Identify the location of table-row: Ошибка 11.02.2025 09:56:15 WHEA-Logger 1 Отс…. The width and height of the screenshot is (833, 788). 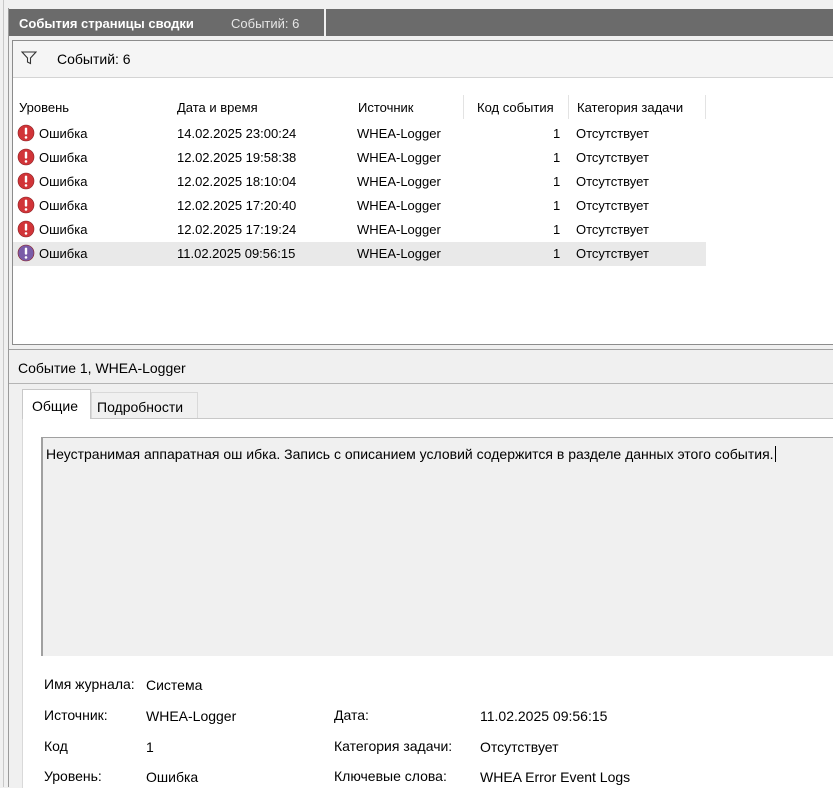
(359, 254).